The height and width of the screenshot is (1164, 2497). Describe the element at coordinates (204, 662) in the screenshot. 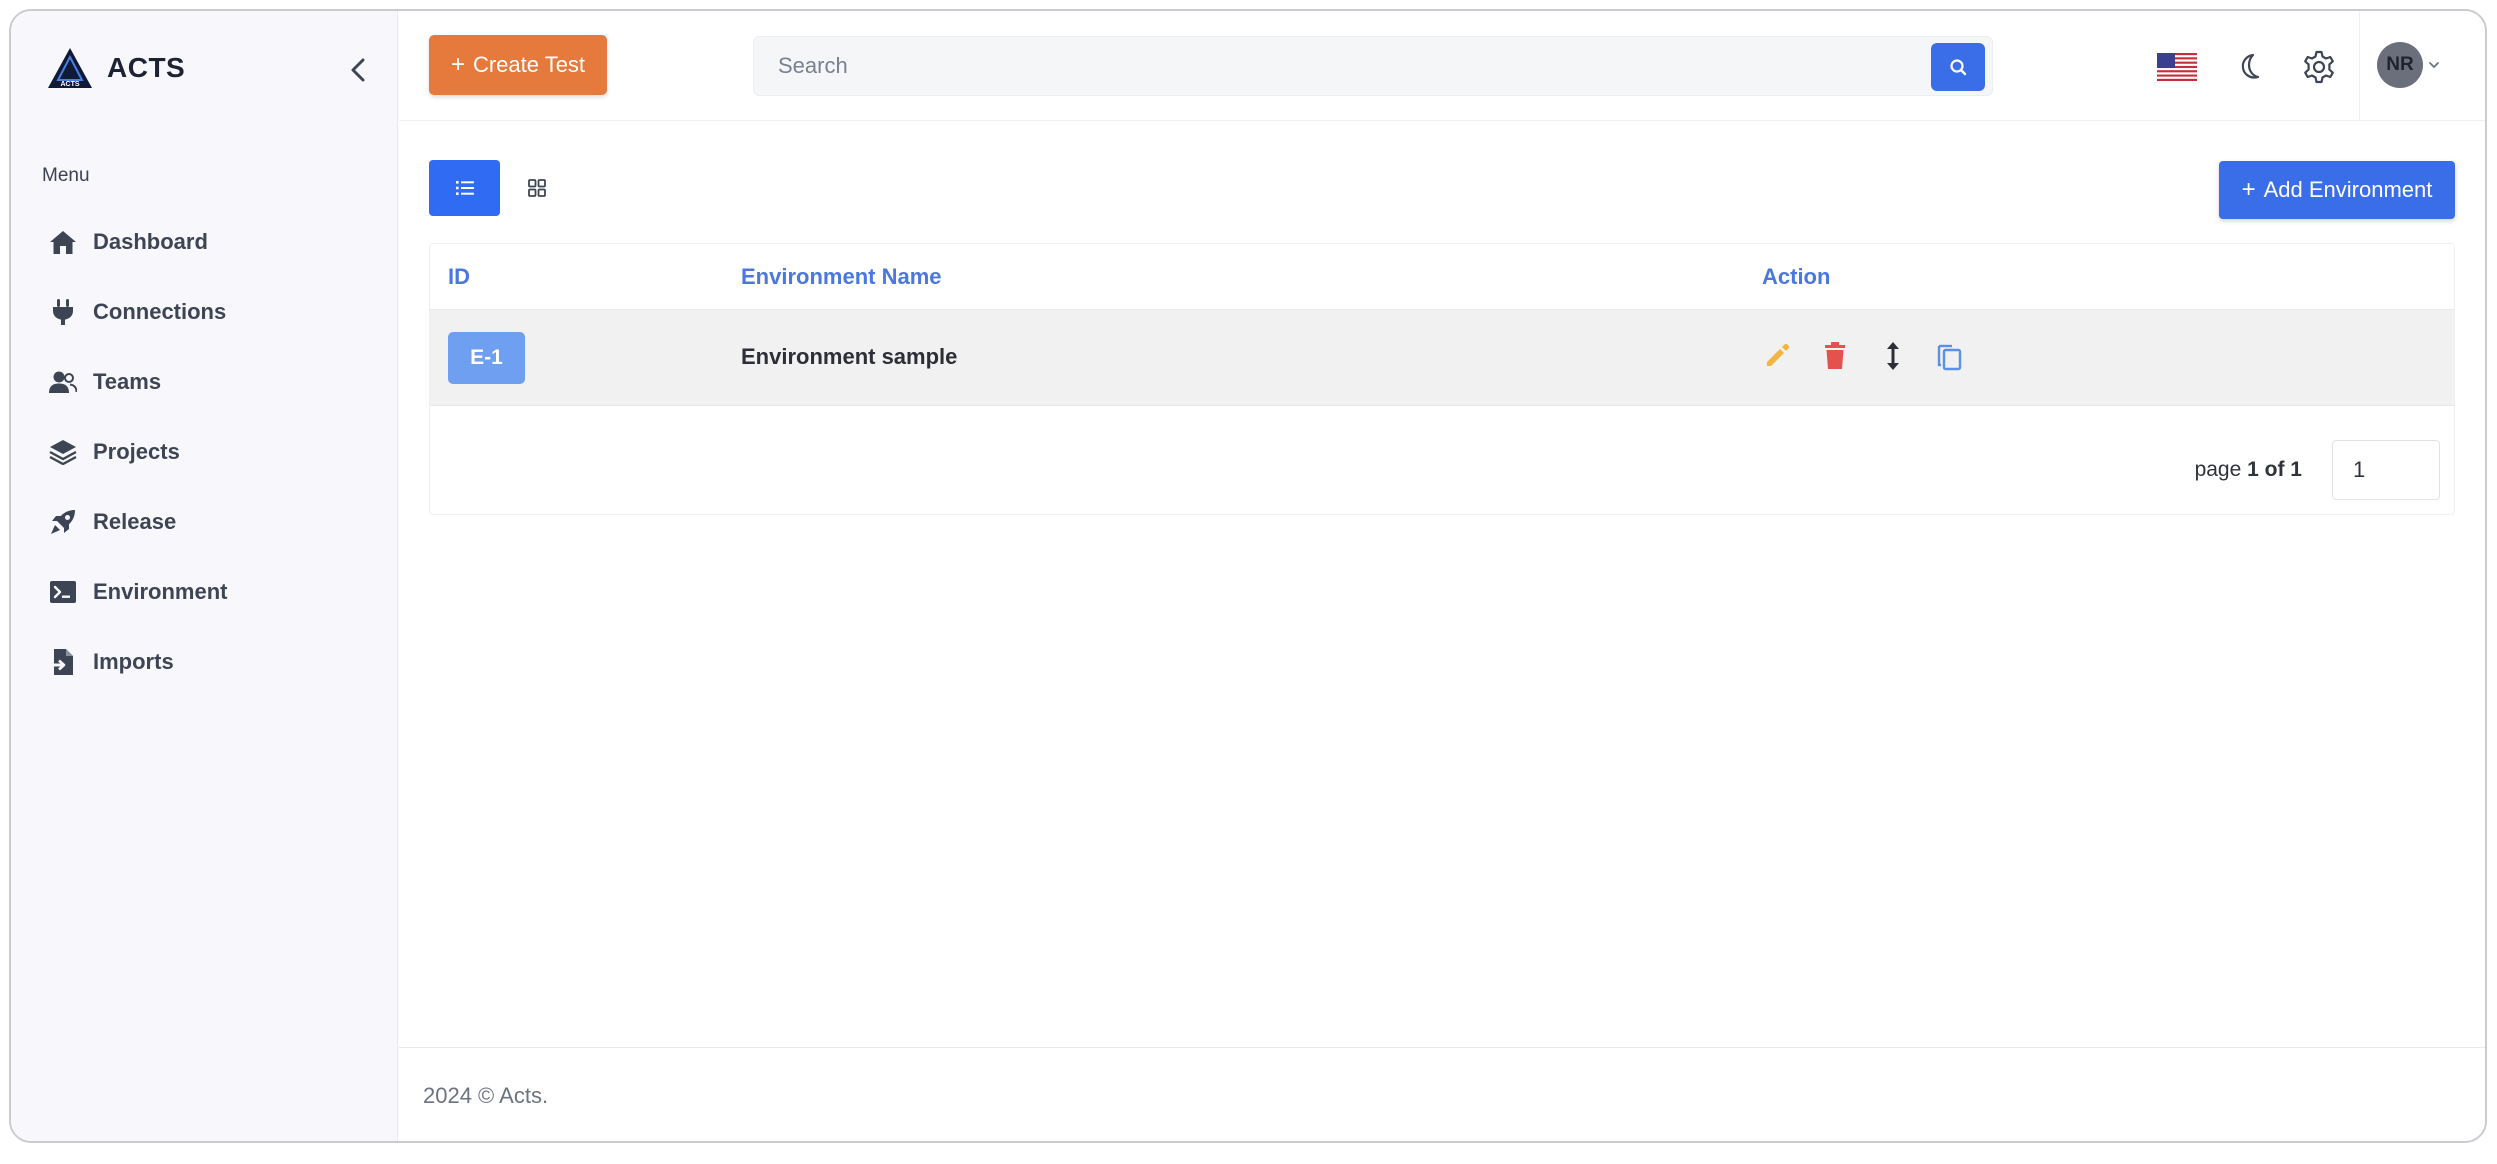

I see `sidebar-item-imports: Imports` at that location.